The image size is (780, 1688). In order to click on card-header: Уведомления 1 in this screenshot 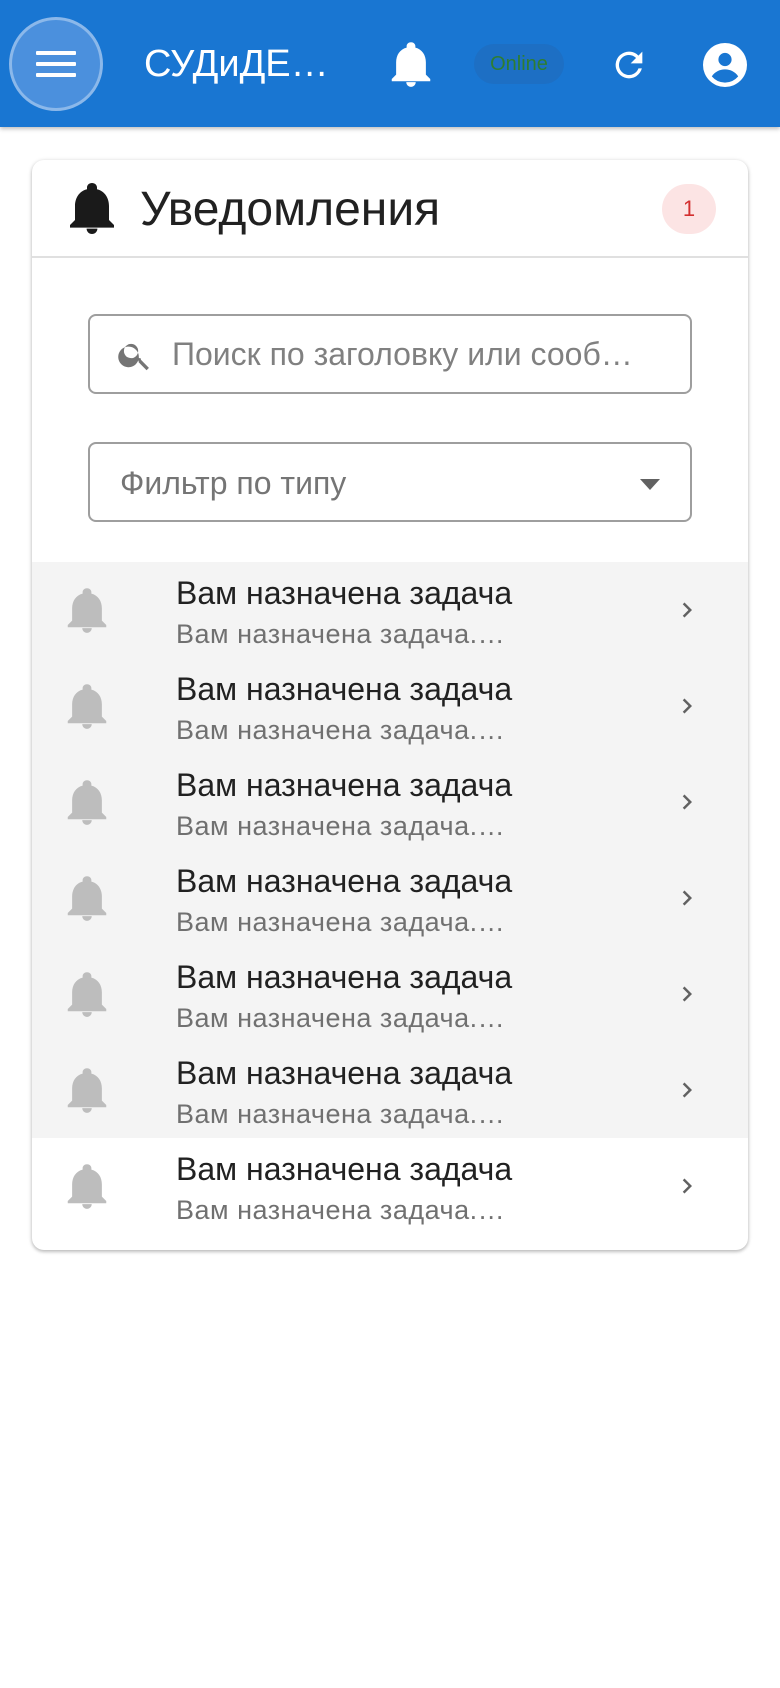, I will do `click(390, 209)`.